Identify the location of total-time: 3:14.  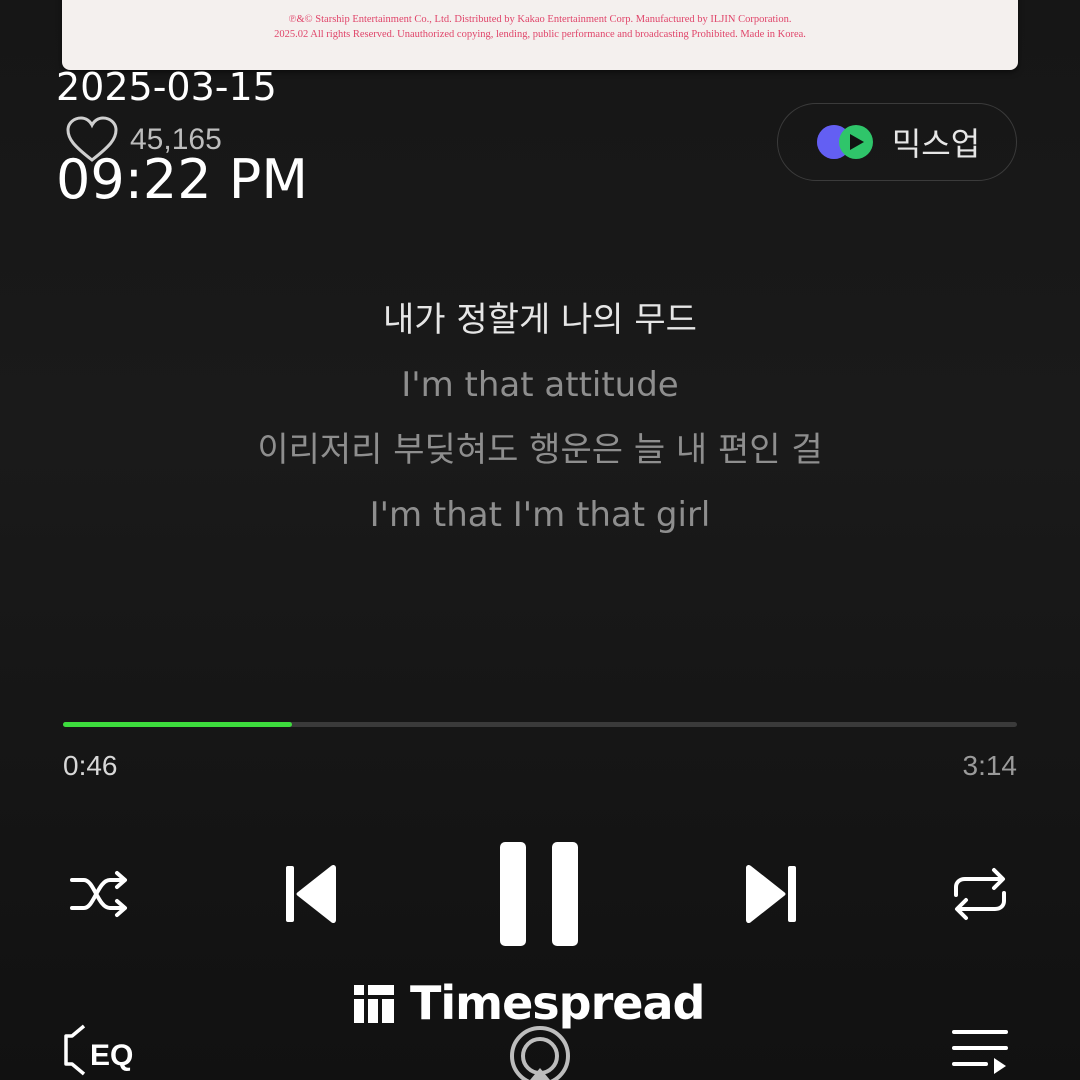
(990, 765).